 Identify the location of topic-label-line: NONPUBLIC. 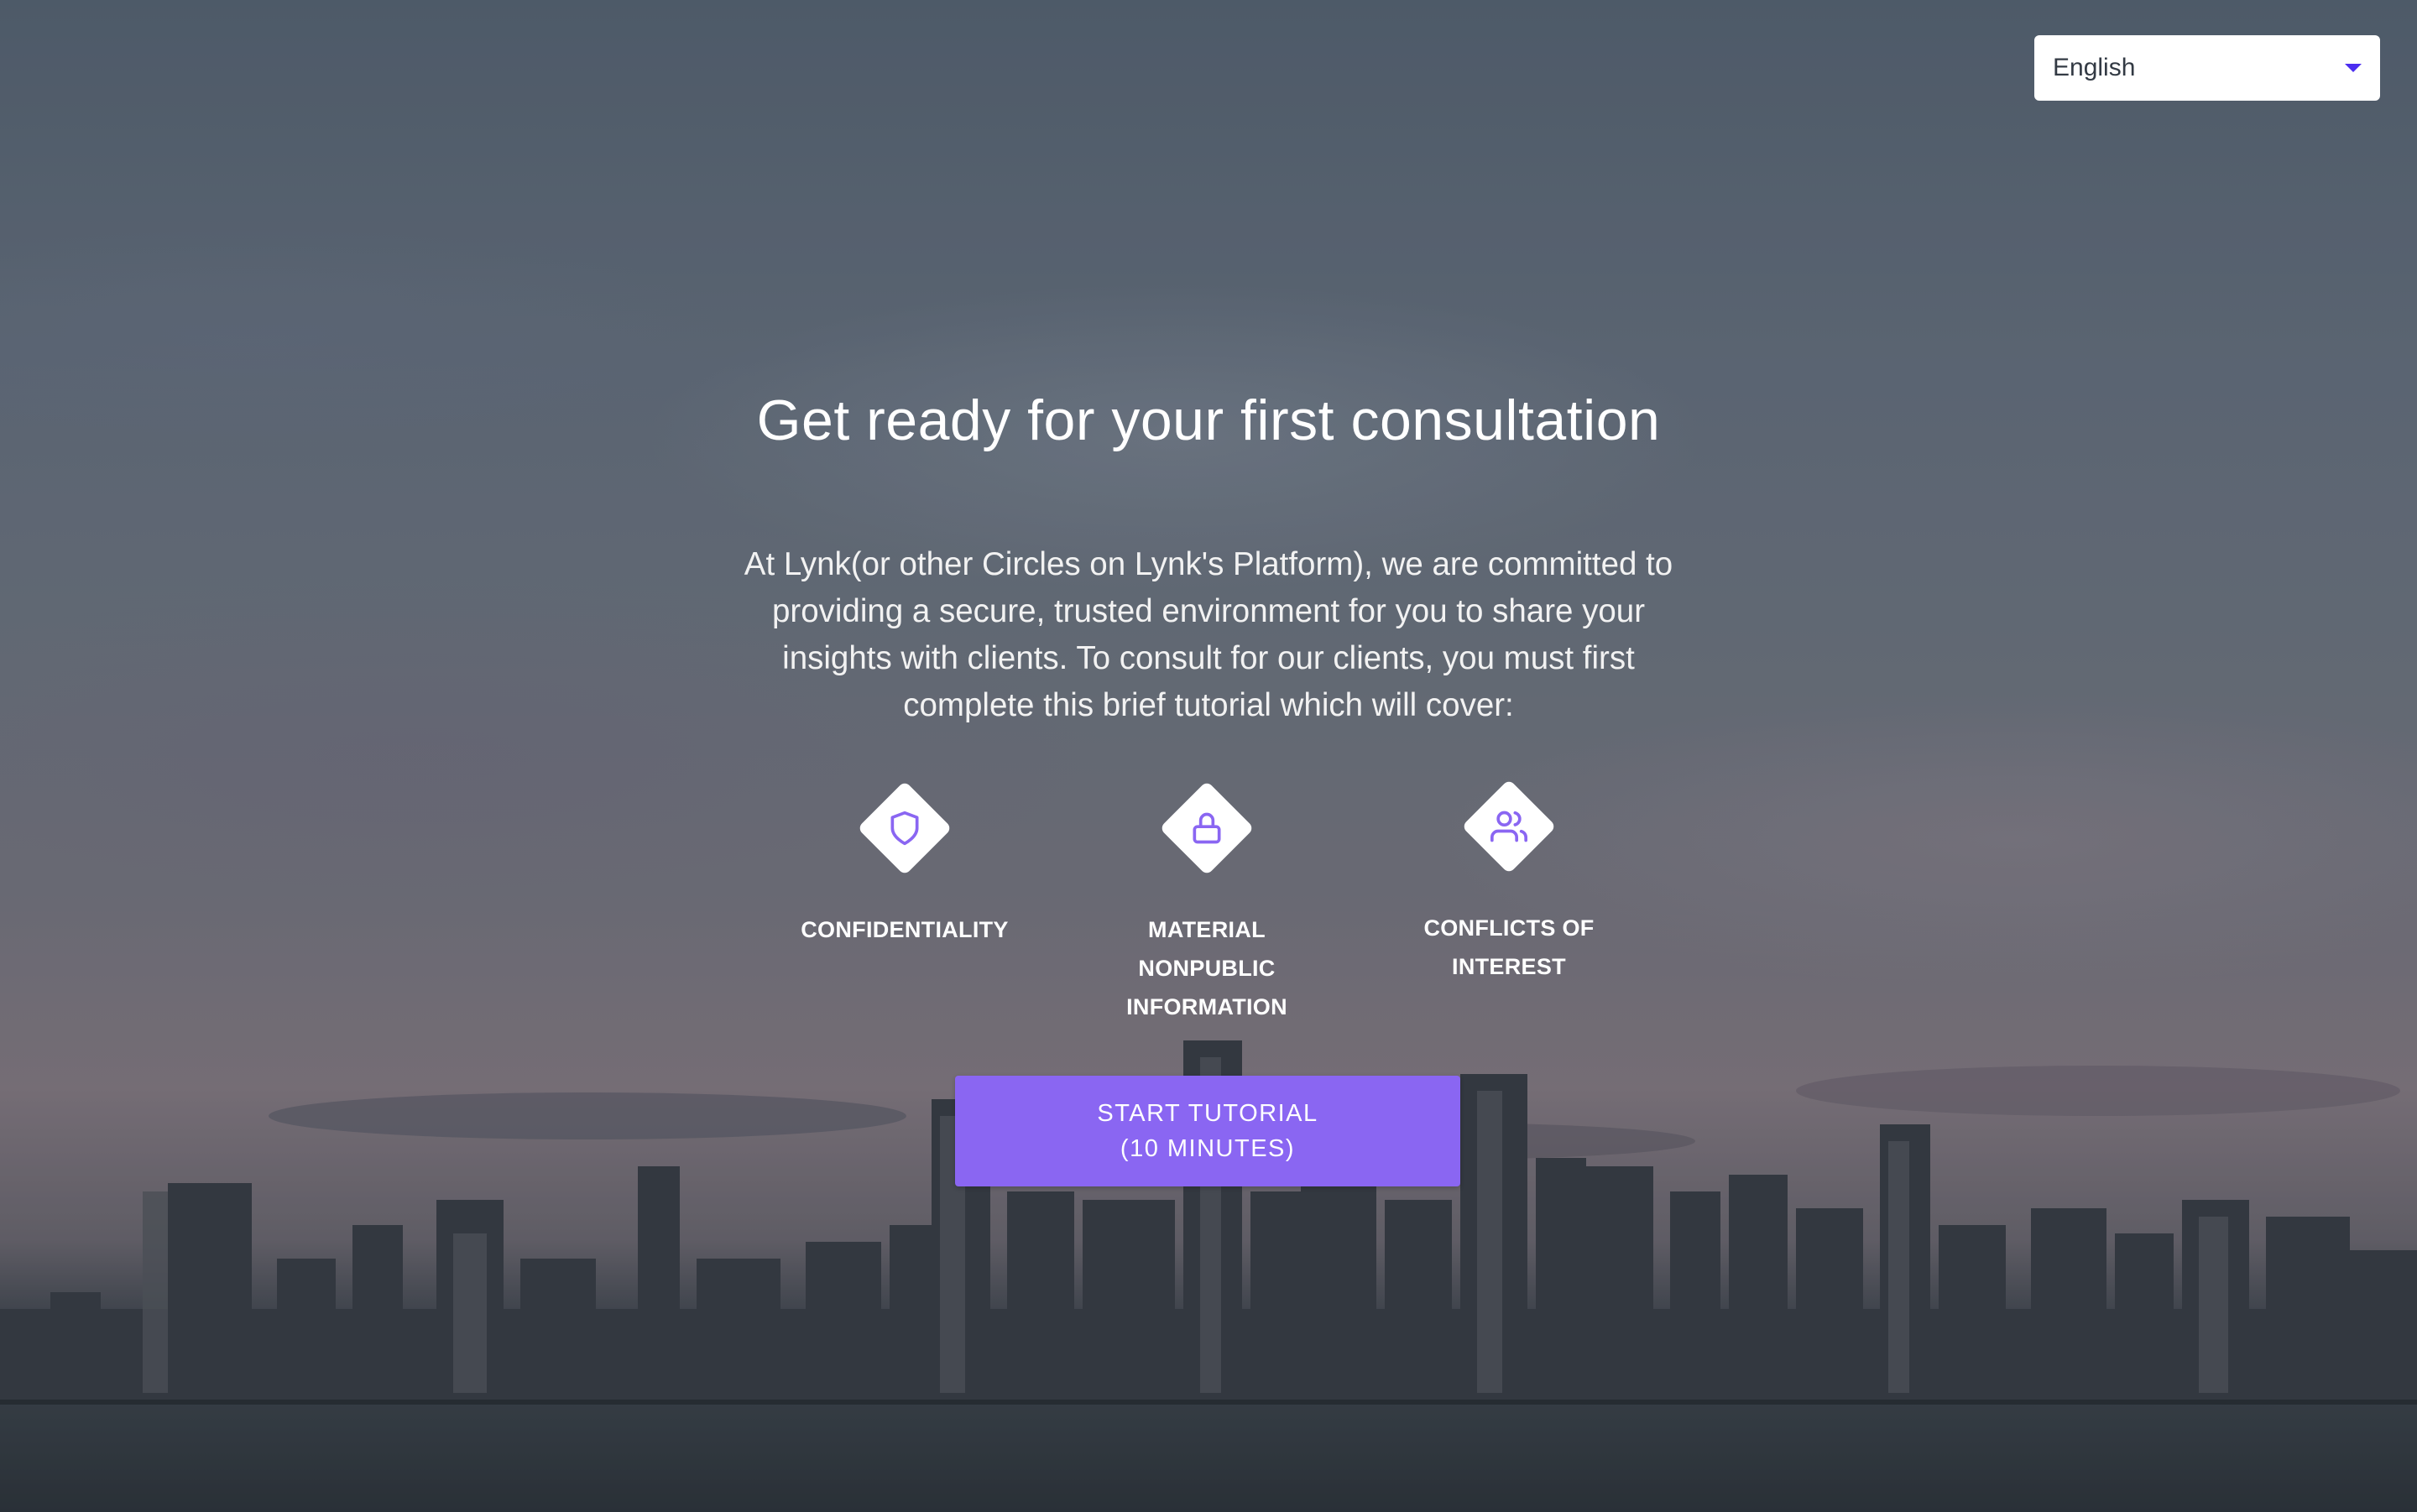
(1207, 969).